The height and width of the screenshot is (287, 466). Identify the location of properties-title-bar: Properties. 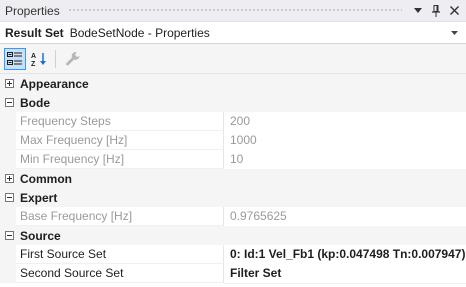
(233, 11).